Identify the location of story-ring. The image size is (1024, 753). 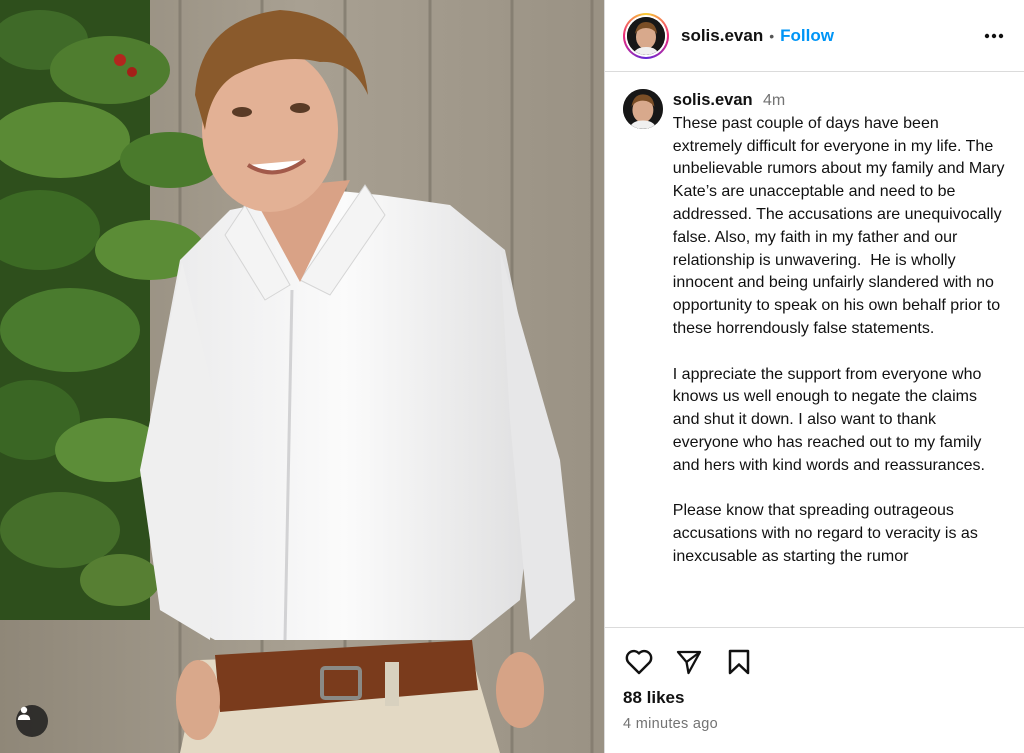
(646, 35).